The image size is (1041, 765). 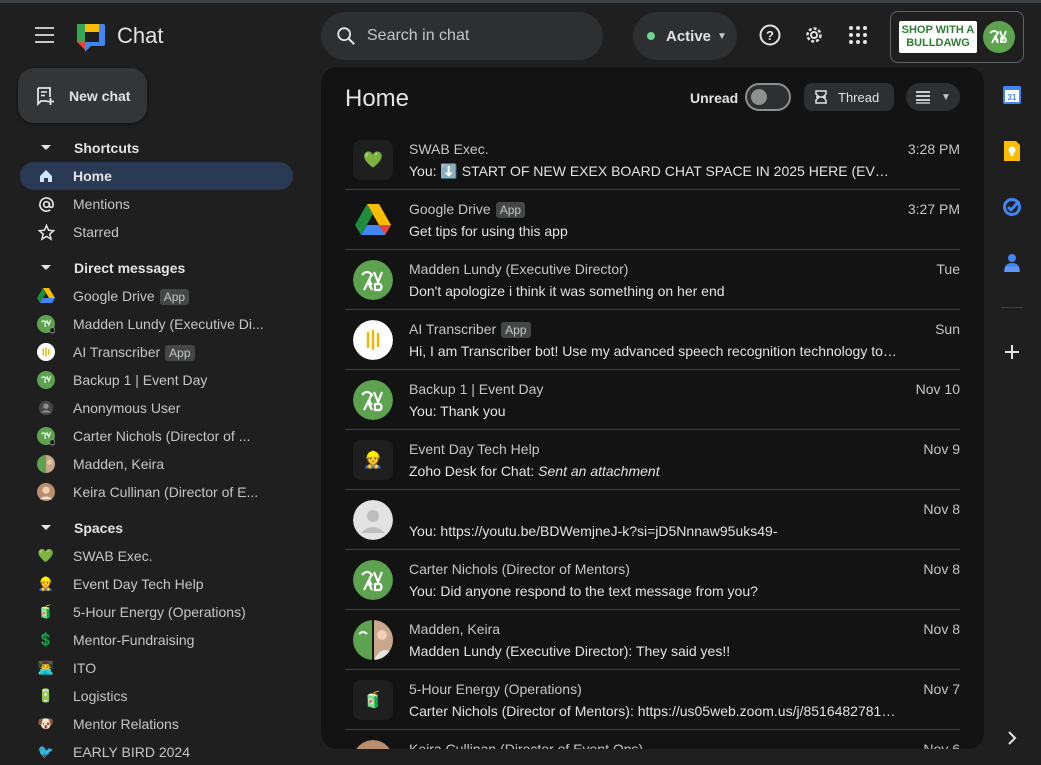 I want to click on conversation-avatar: 🧃, so click(x=373, y=700).